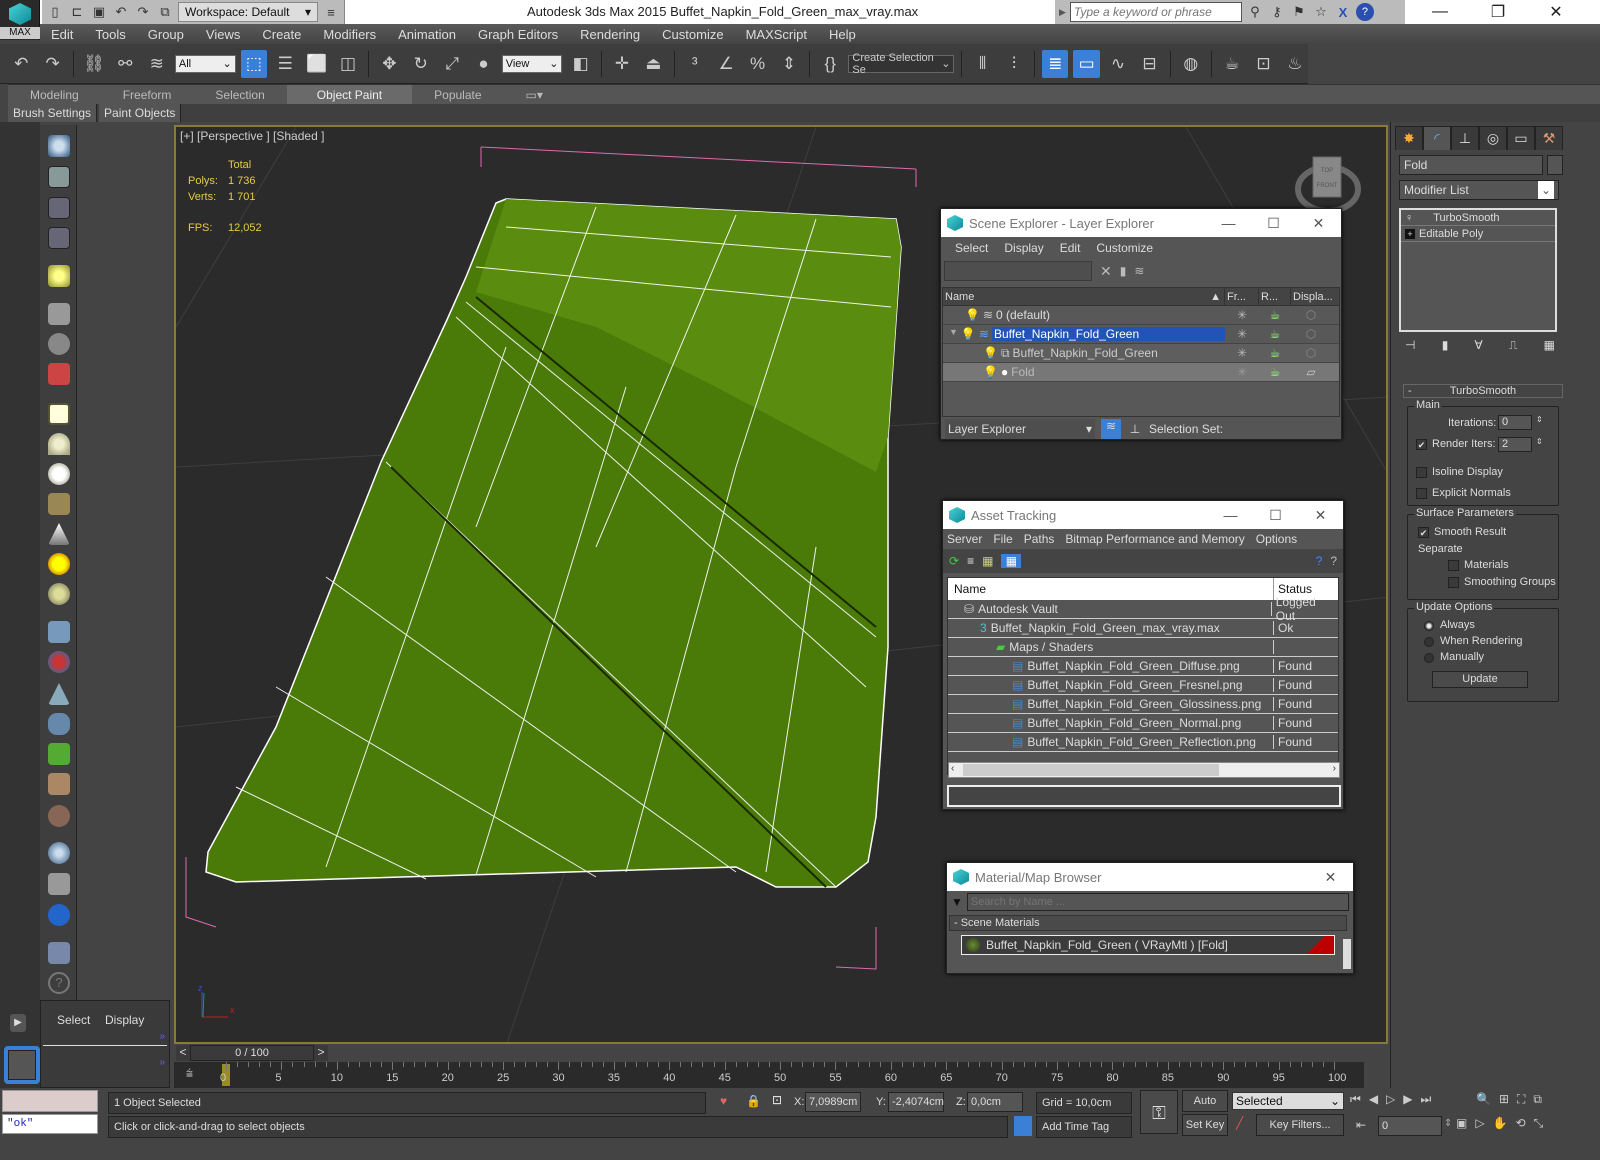 The image size is (1600, 1160). Describe the element at coordinates (953, 334) in the screenshot. I see `expand-triangle-icon: ▼` at that location.